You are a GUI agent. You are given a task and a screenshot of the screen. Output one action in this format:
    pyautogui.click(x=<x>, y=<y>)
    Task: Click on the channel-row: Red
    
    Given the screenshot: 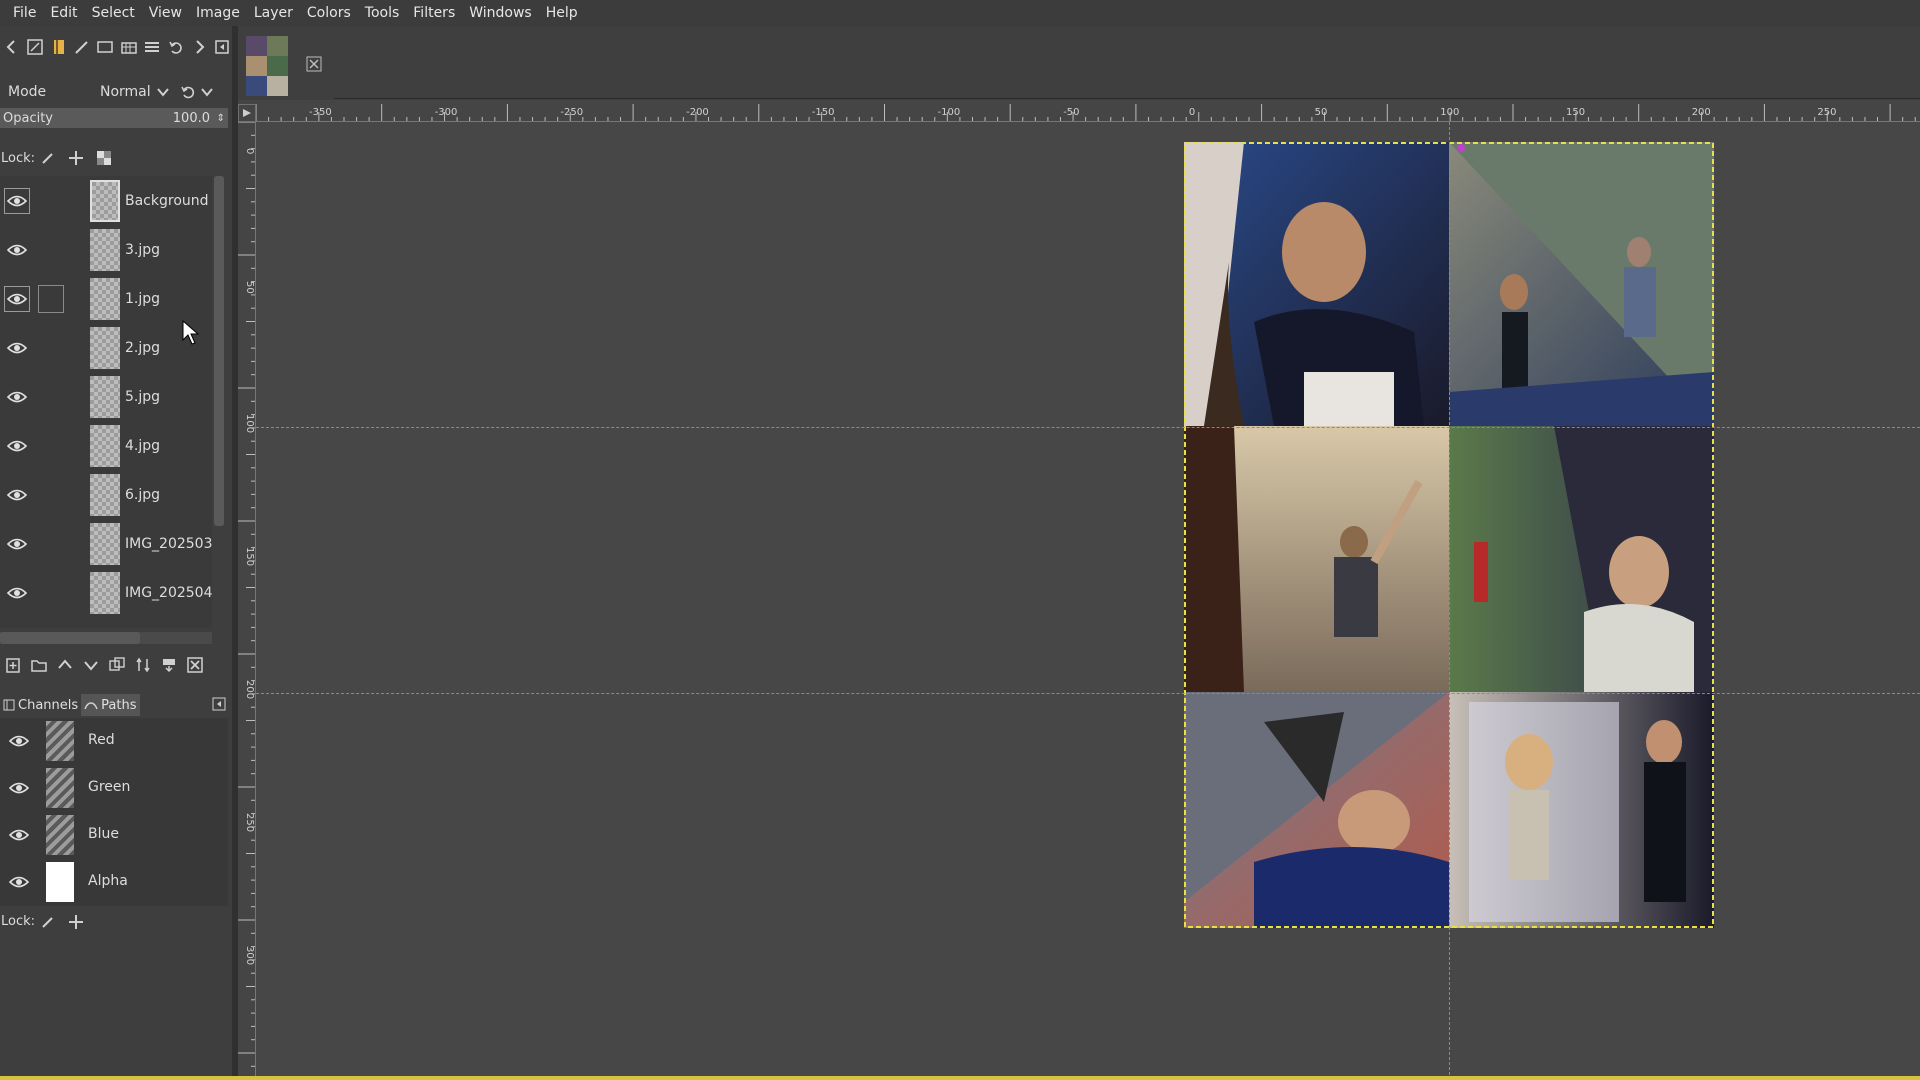 What is the action you would take?
    pyautogui.click(x=114, y=741)
    